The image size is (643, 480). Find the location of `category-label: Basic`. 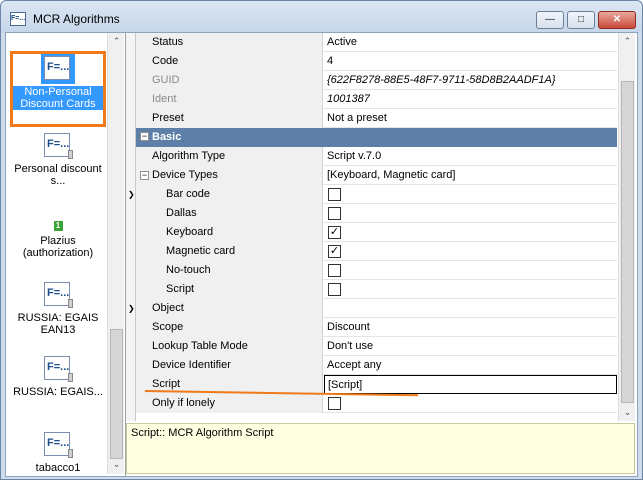

category-label: Basic is located at coordinates (167, 137).